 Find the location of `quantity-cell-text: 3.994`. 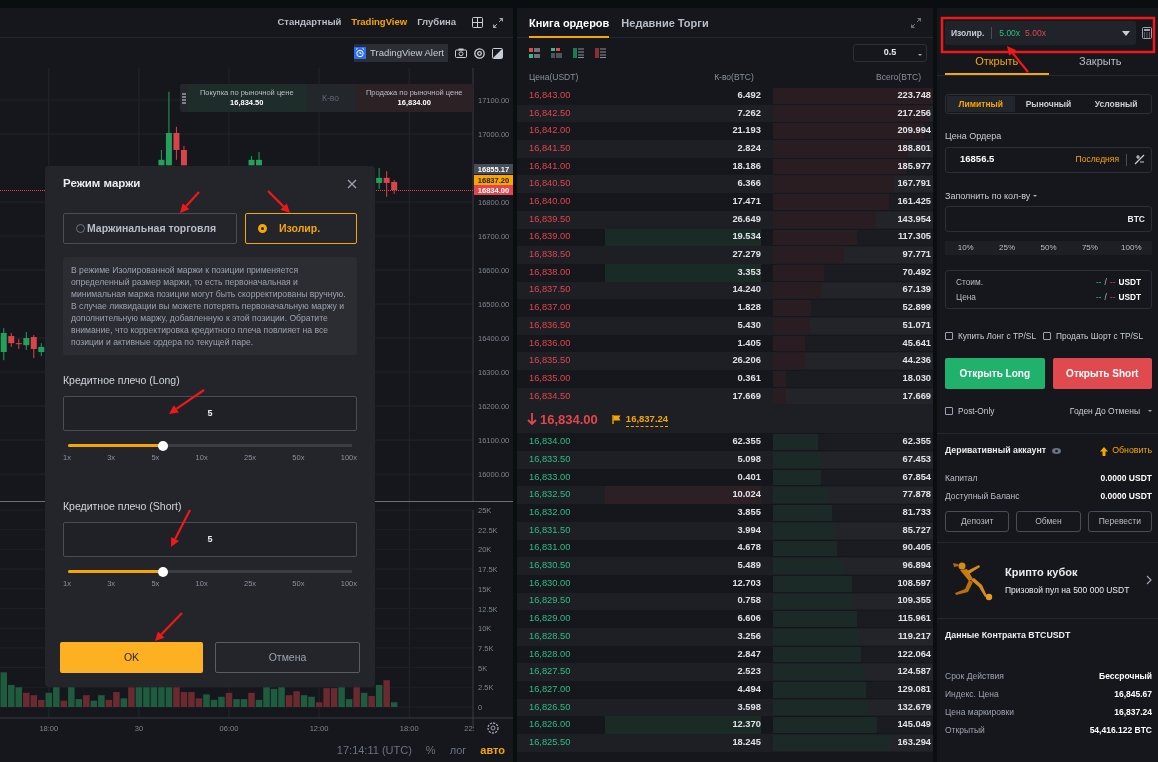

quantity-cell-text: 3.994 is located at coordinates (748, 530).